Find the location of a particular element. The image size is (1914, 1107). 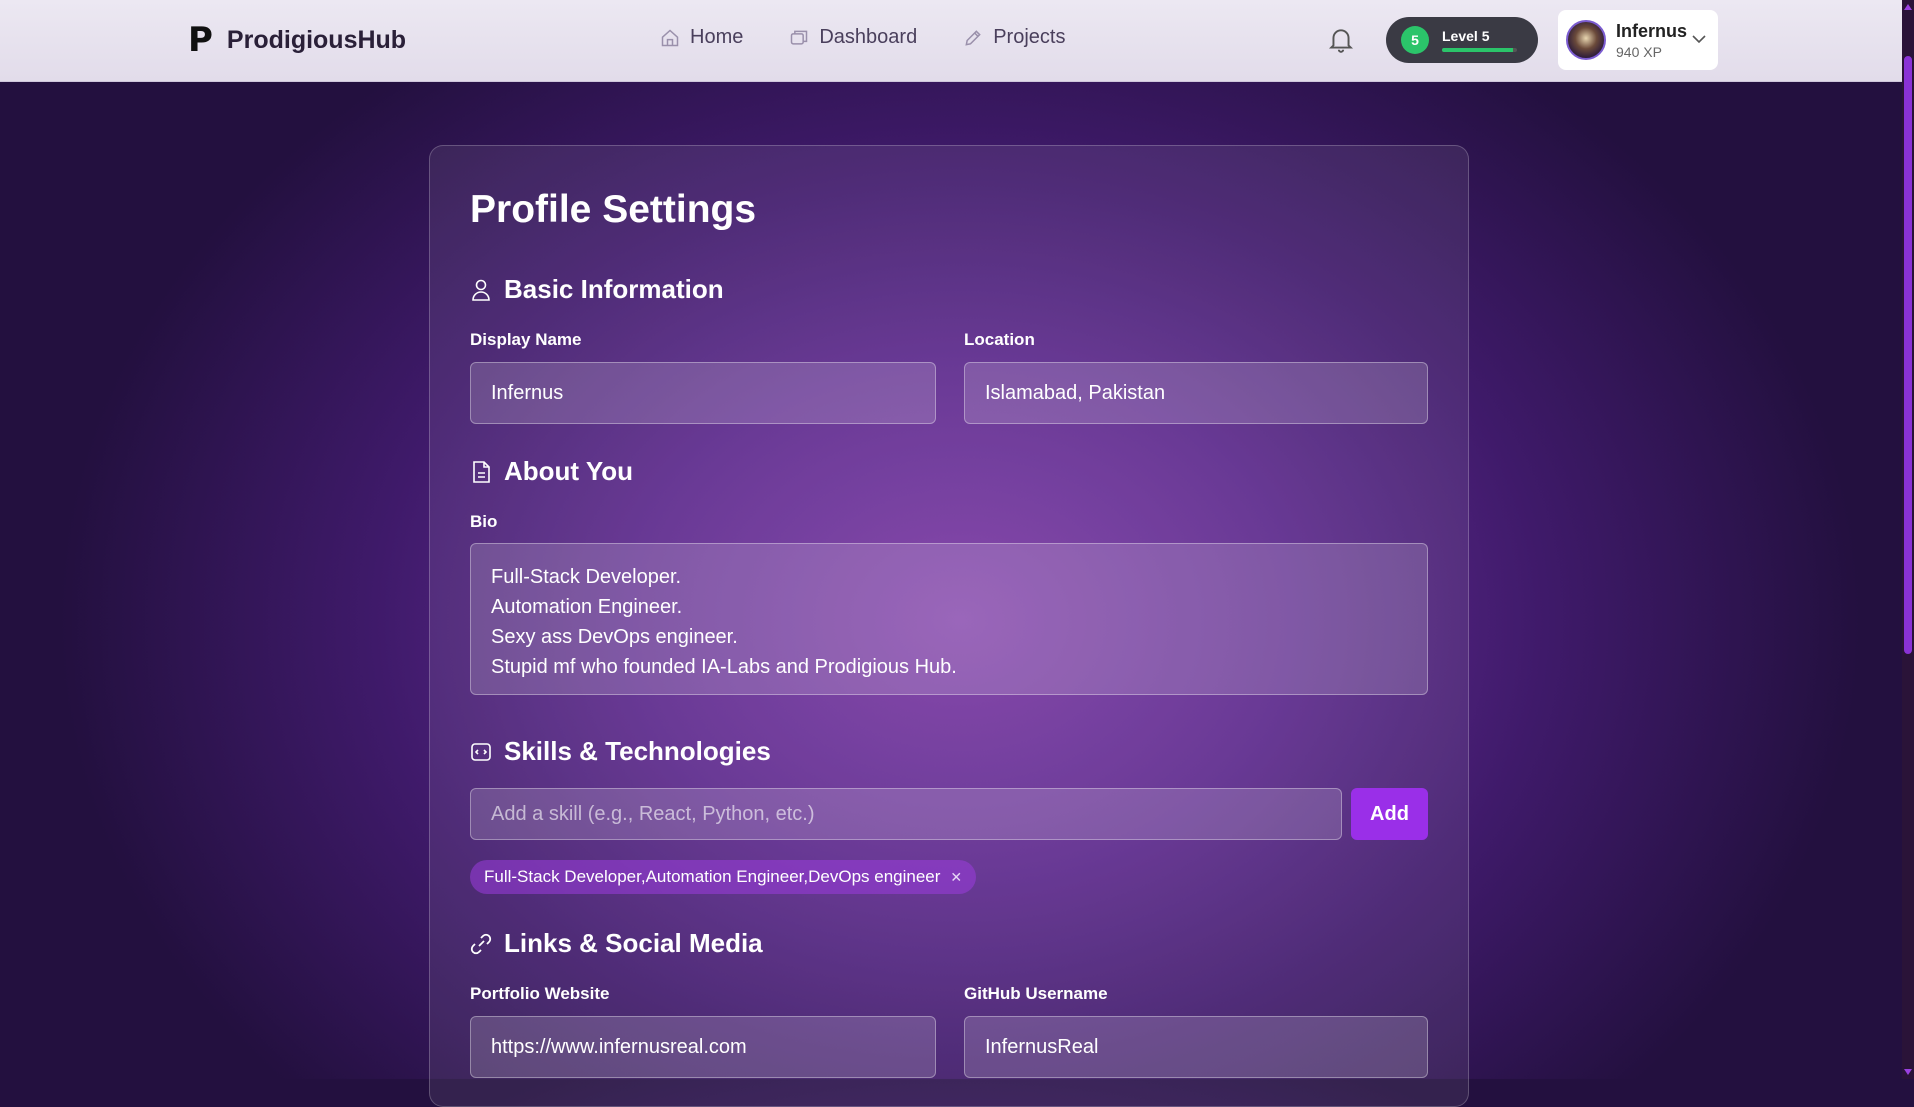

section-links-title: Links & Social Media is located at coordinates (633, 943).